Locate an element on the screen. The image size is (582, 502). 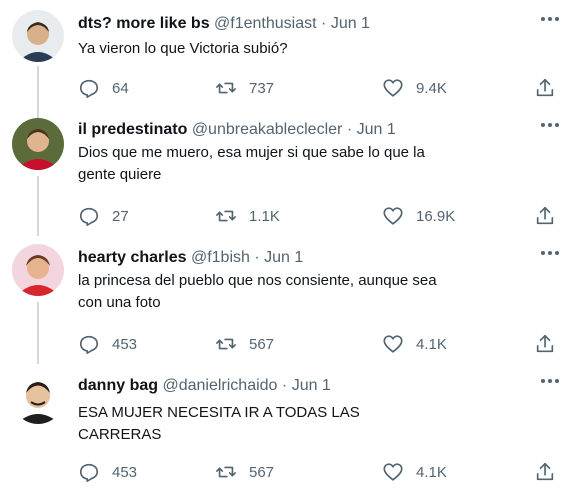
user-handle: @unbreakableclecler is located at coordinates (267, 129).